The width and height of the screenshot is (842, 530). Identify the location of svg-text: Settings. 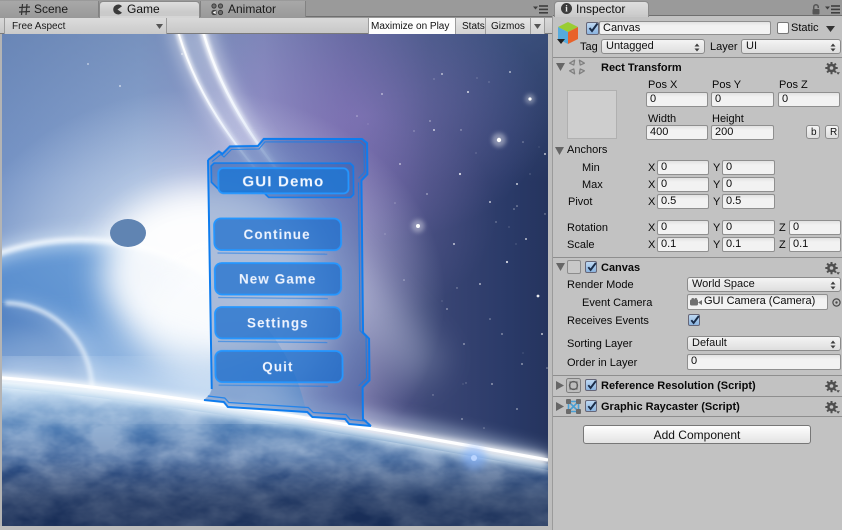
(278, 323).